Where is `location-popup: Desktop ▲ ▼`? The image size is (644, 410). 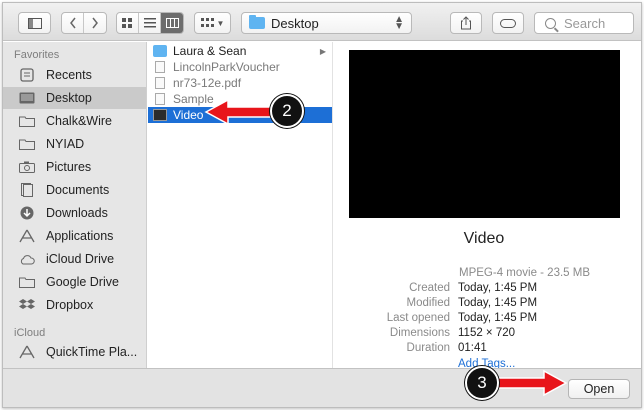 location-popup: Desktop ▲ ▼ is located at coordinates (326, 23).